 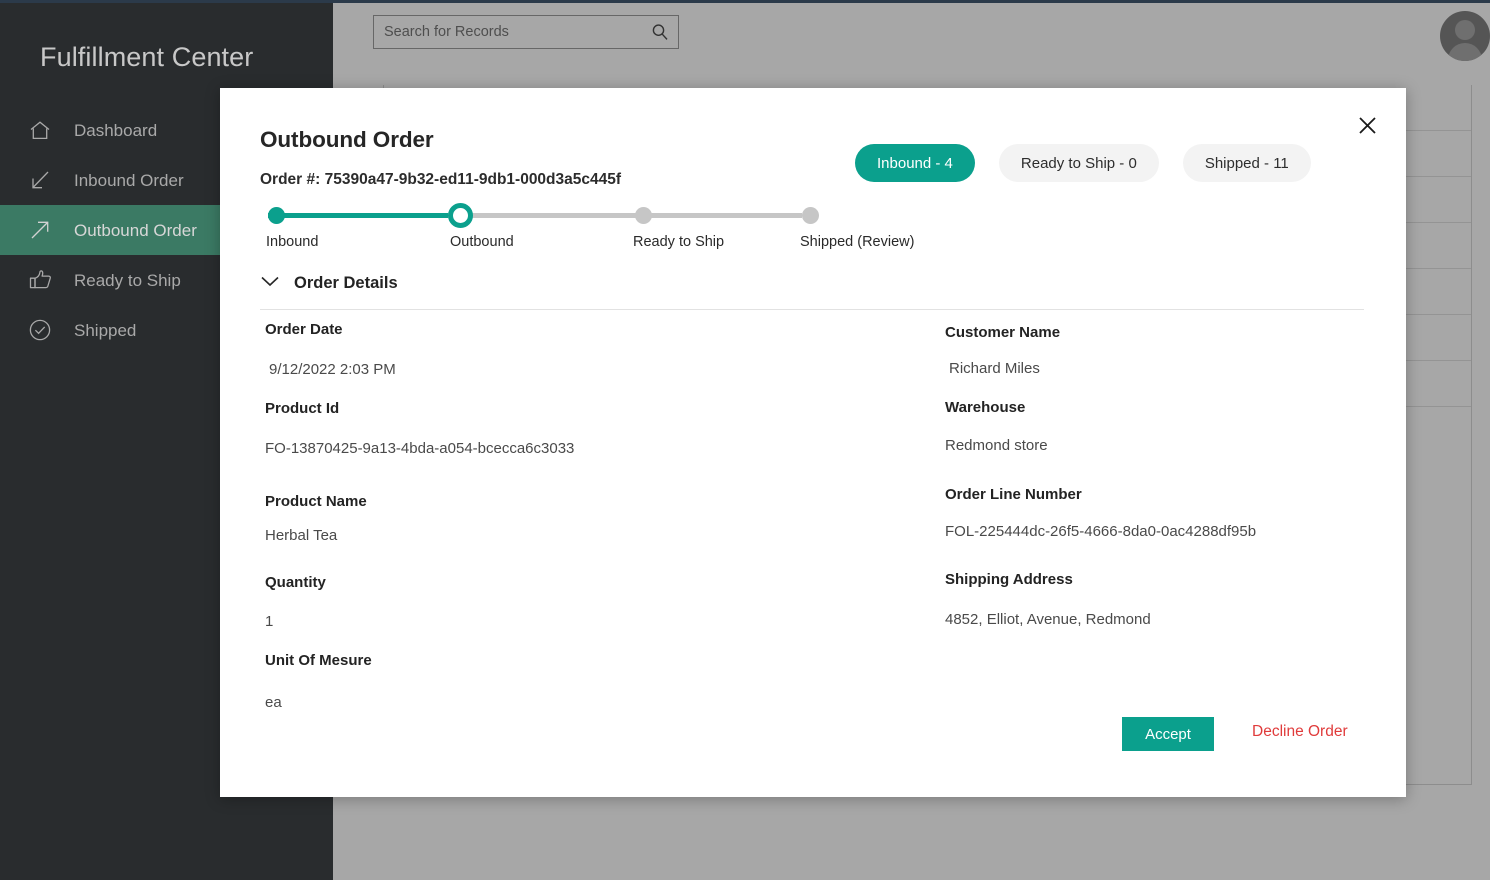 What do you see at coordinates (812, 309) in the screenshot?
I see `section-divider` at bounding box center [812, 309].